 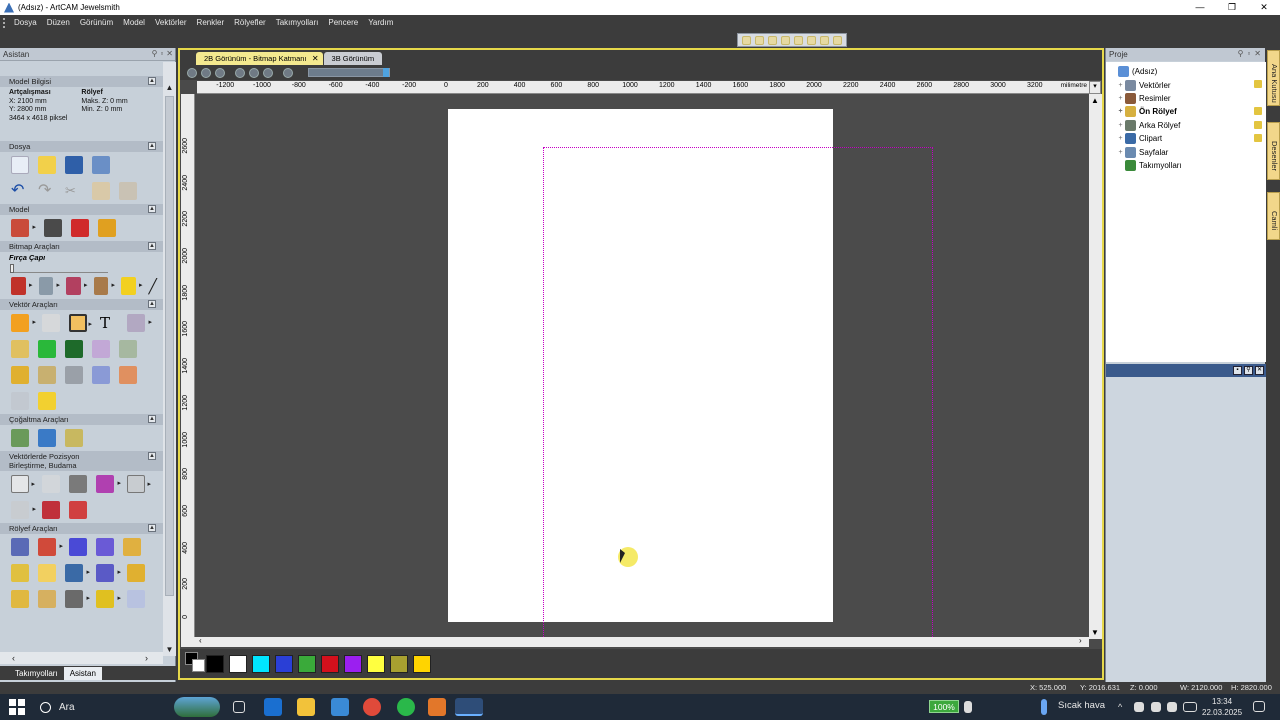 What do you see at coordinates (128, 191) in the screenshot?
I see `paste-icon` at bounding box center [128, 191].